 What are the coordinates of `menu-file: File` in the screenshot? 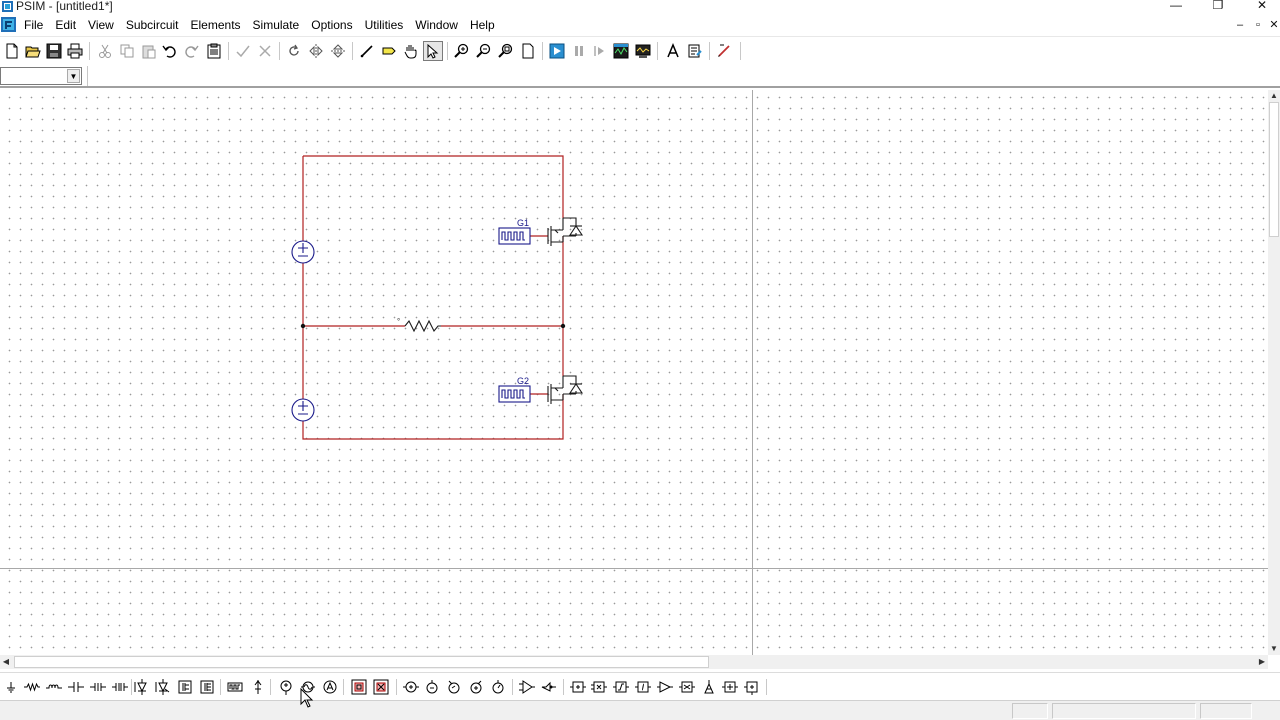 It's located at (33, 25).